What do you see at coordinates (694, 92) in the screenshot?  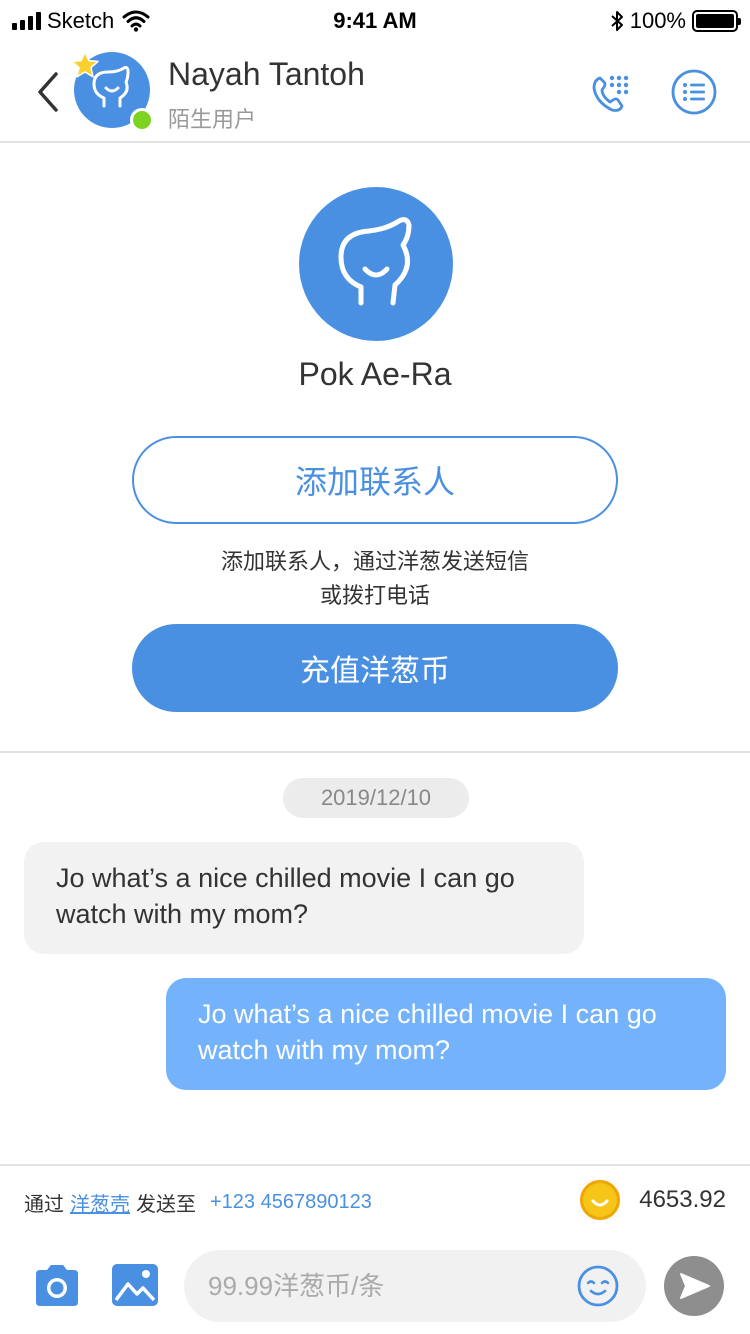 I see `menu-list-icon` at bounding box center [694, 92].